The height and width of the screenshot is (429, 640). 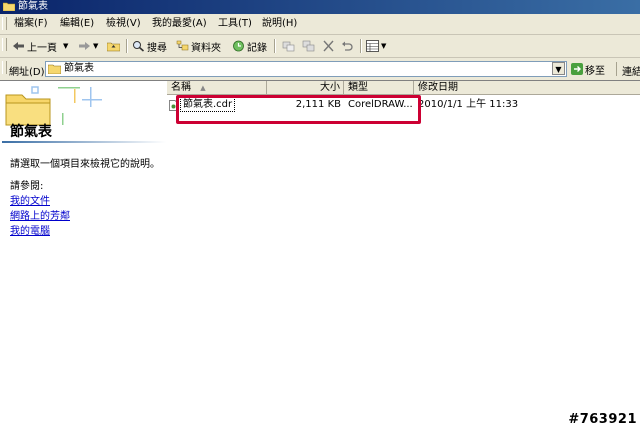 I want to click on menu-bar: 檔案(F) 編輯(E) 檢視(V) 我的最愛(A) 工具(T) 說明(H), so click(x=320, y=24).